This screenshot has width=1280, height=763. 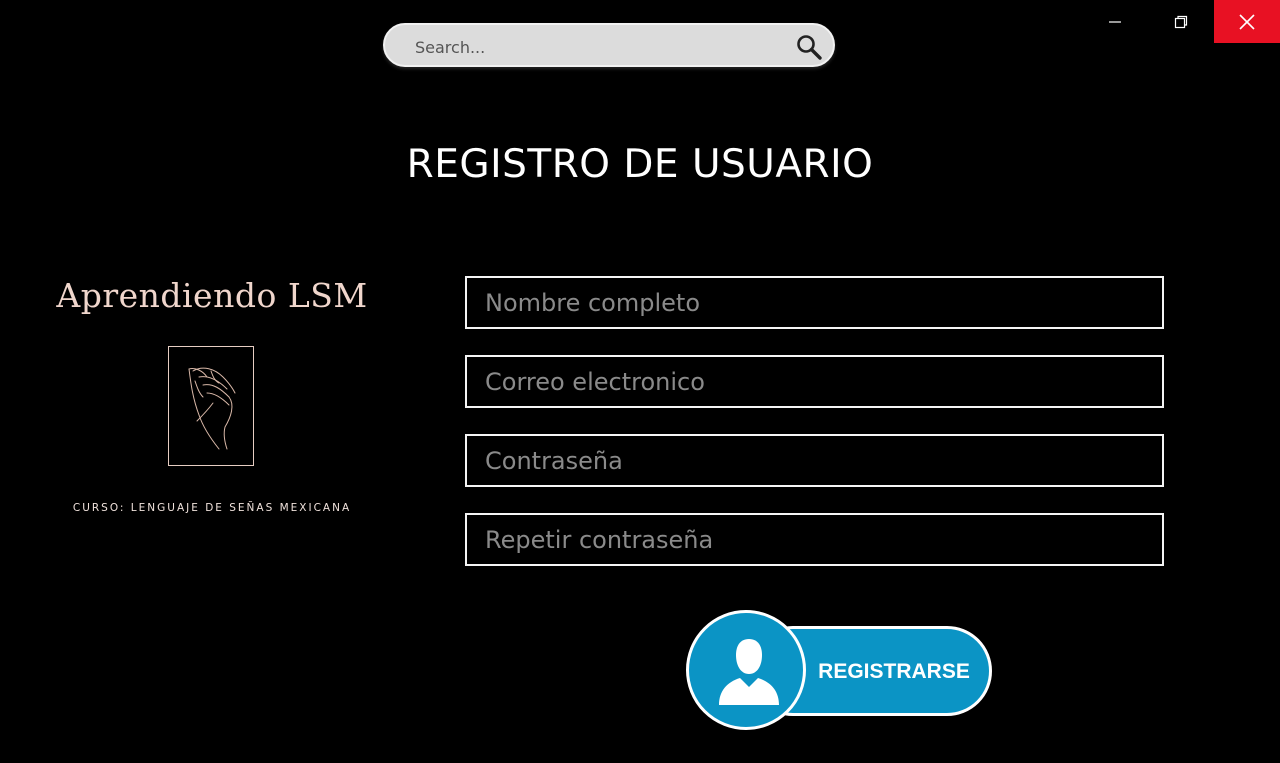 I want to click on minimize-button, so click(x=1115, y=21).